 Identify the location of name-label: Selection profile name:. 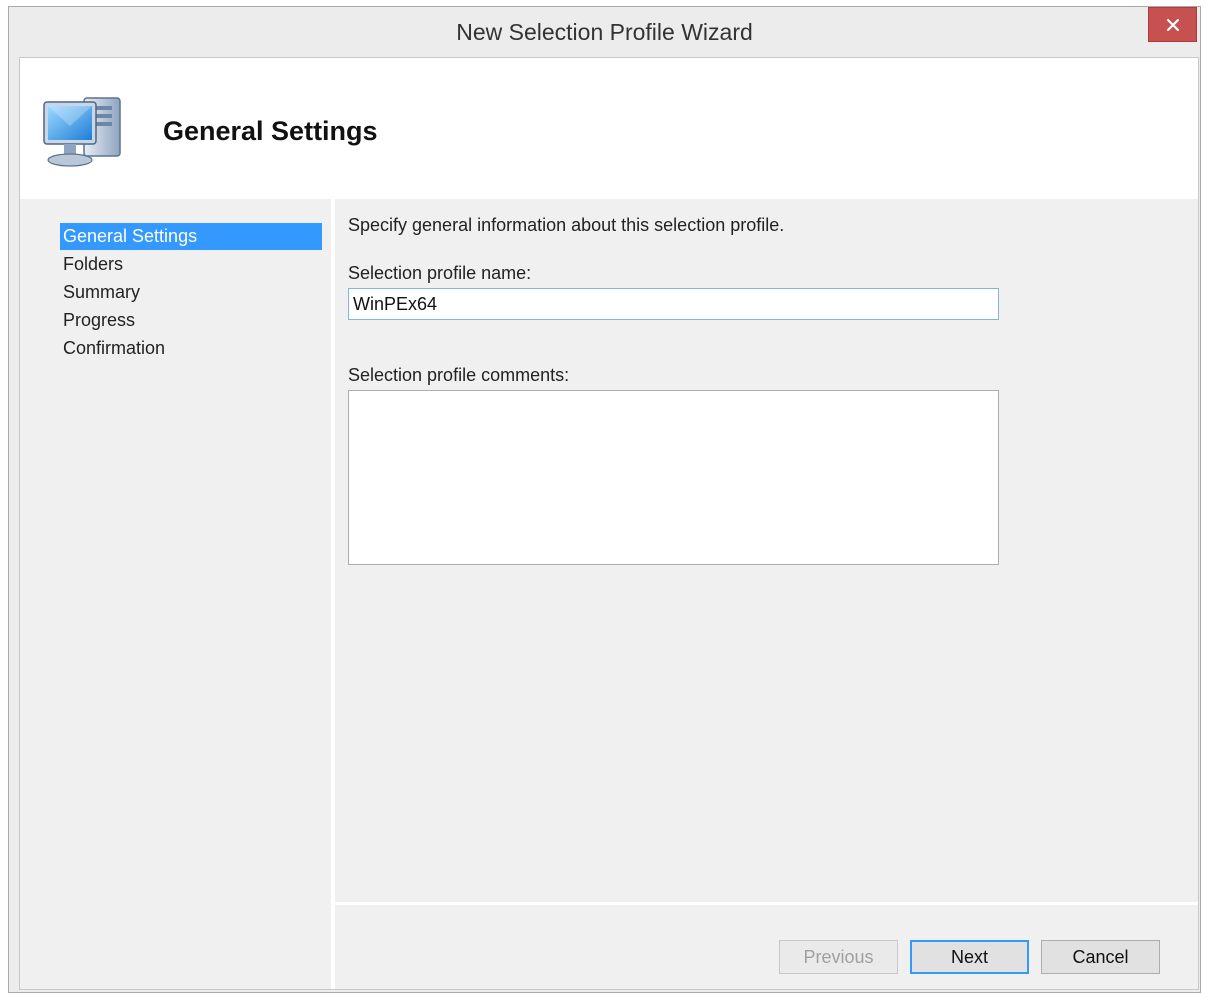
(440, 273).